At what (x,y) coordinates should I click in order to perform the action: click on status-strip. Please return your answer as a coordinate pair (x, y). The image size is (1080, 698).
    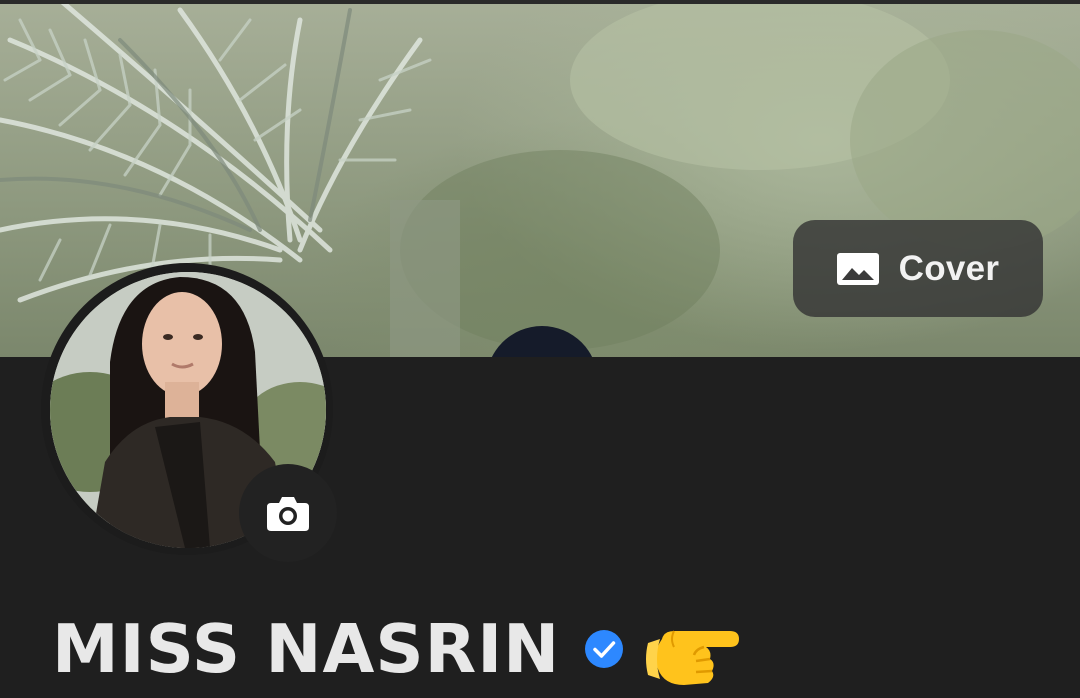
    Looking at the image, I should click on (540, 2).